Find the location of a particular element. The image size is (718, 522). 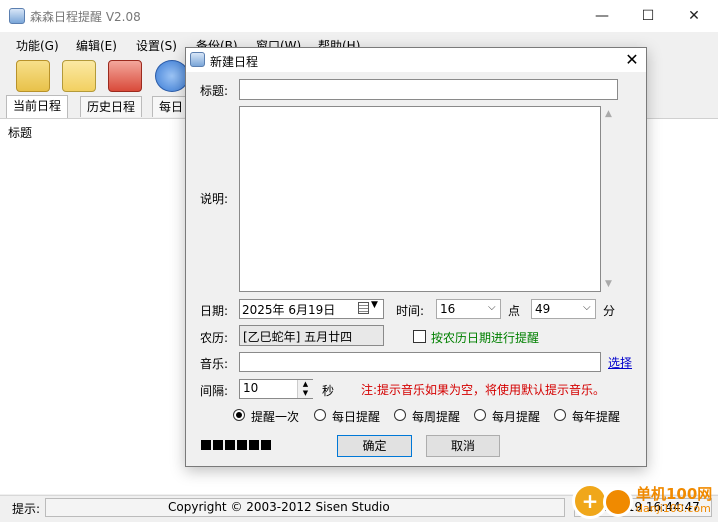

hour-value: 16 is located at coordinates (448, 309).